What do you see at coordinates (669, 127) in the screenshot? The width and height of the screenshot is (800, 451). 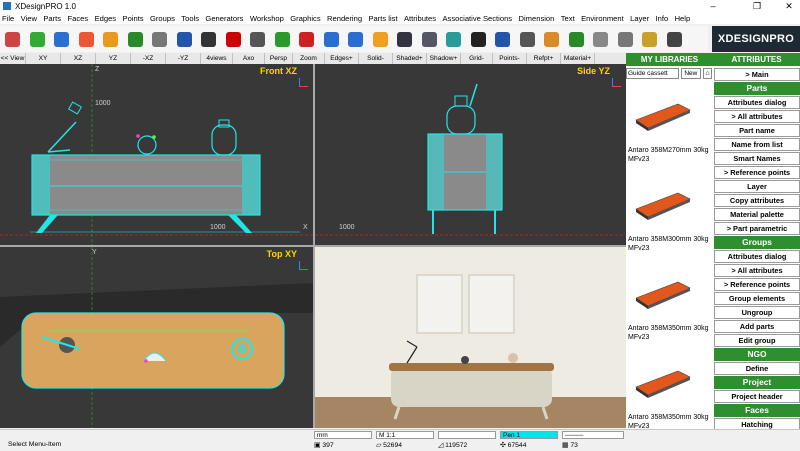 I see `library-item: Antaro 358M270mm 30kg MFv23` at bounding box center [669, 127].